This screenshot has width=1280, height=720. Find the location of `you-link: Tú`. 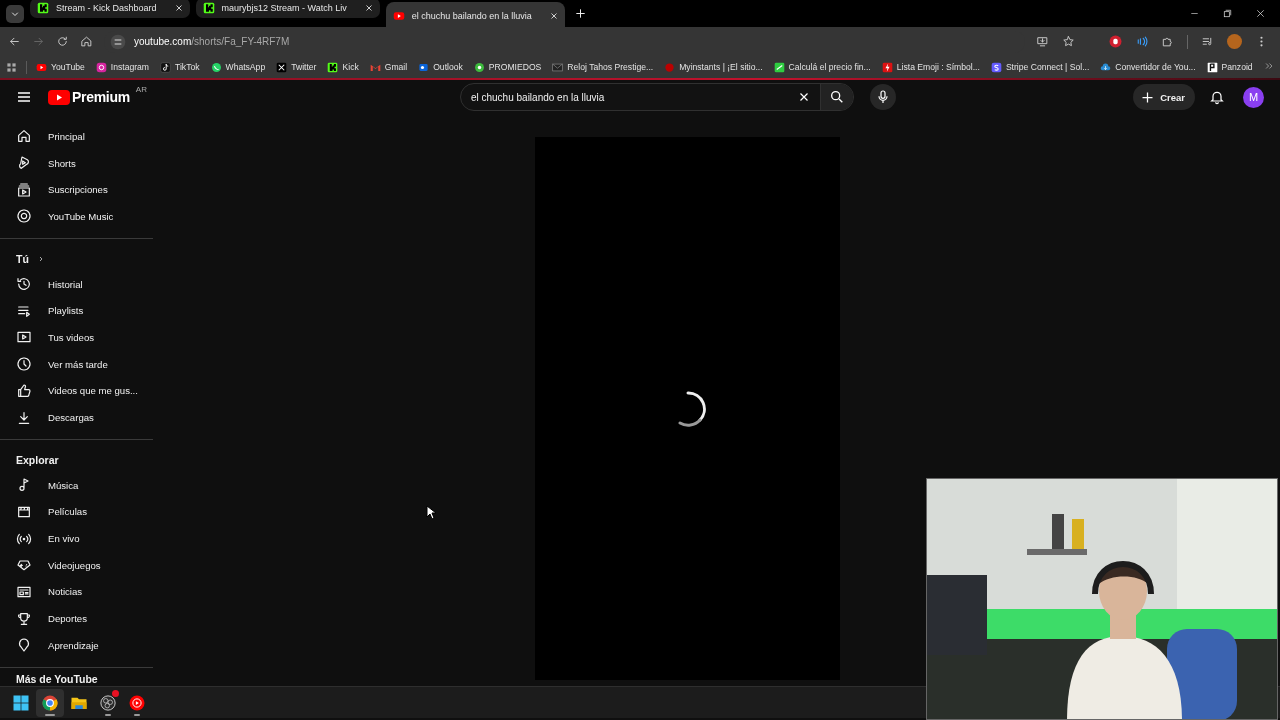

you-link: Tú is located at coordinates (76, 258).